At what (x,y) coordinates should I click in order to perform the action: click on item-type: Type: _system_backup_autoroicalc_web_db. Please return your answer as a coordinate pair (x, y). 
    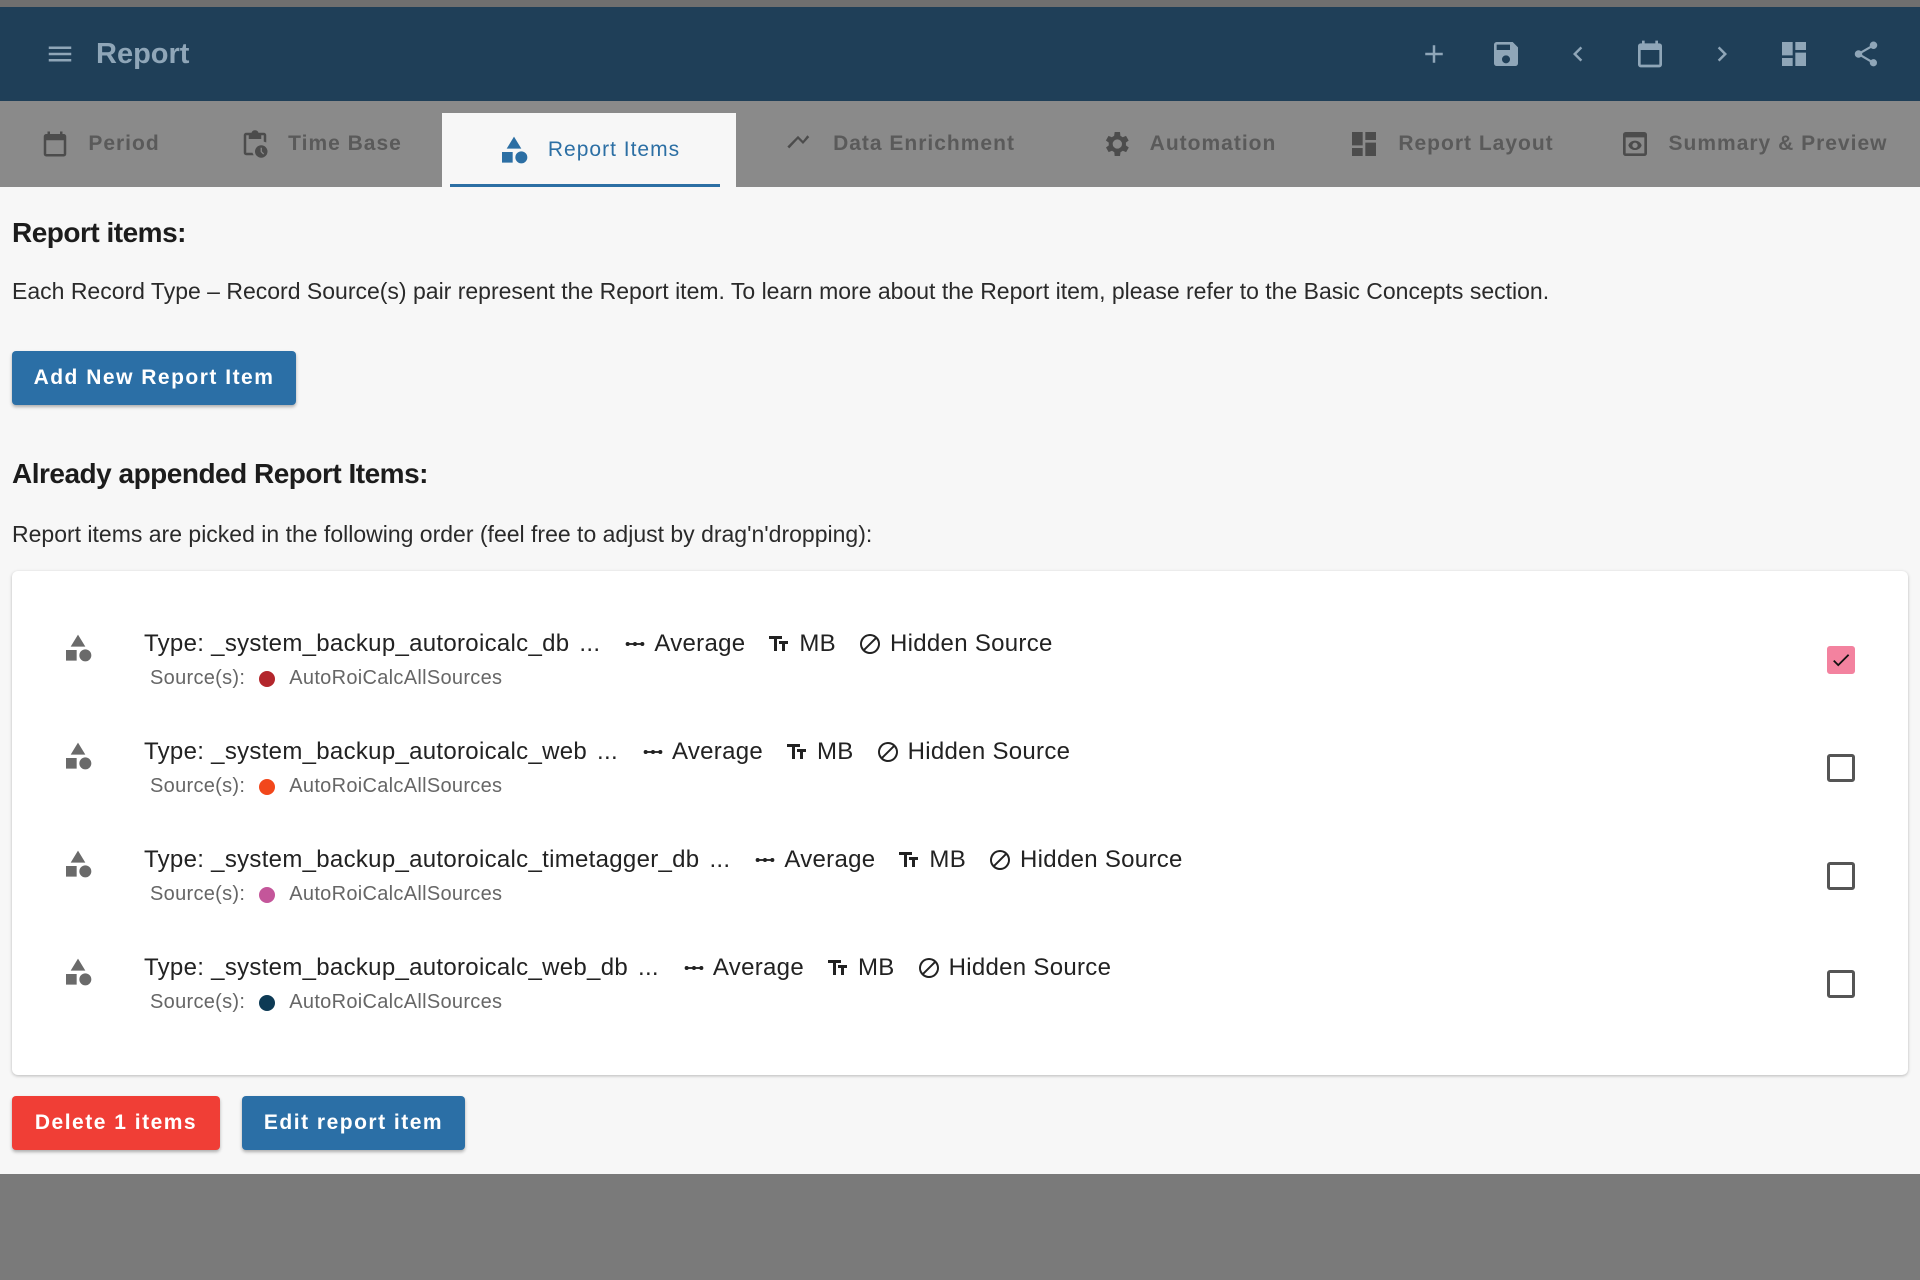
    Looking at the image, I should click on (386, 967).